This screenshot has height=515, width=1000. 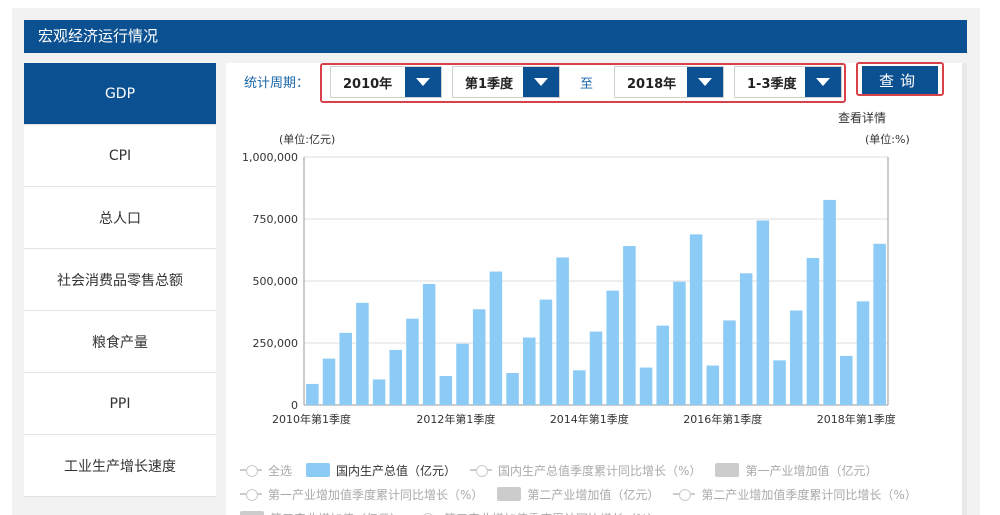 What do you see at coordinates (811, 470) in the screenshot?
I see `legend-label: 第一产业增加值（亿元）` at bounding box center [811, 470].